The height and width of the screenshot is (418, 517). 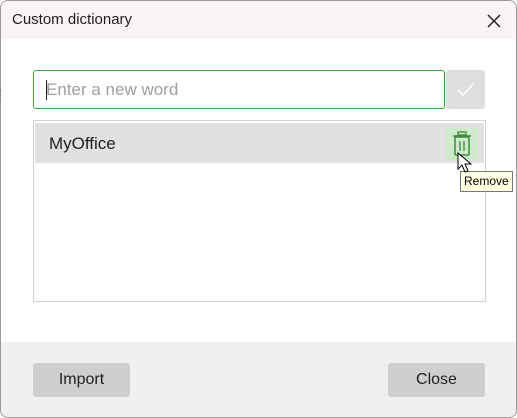 I want to click on remove-tooltip: Remove, so click(x=486, y=181).